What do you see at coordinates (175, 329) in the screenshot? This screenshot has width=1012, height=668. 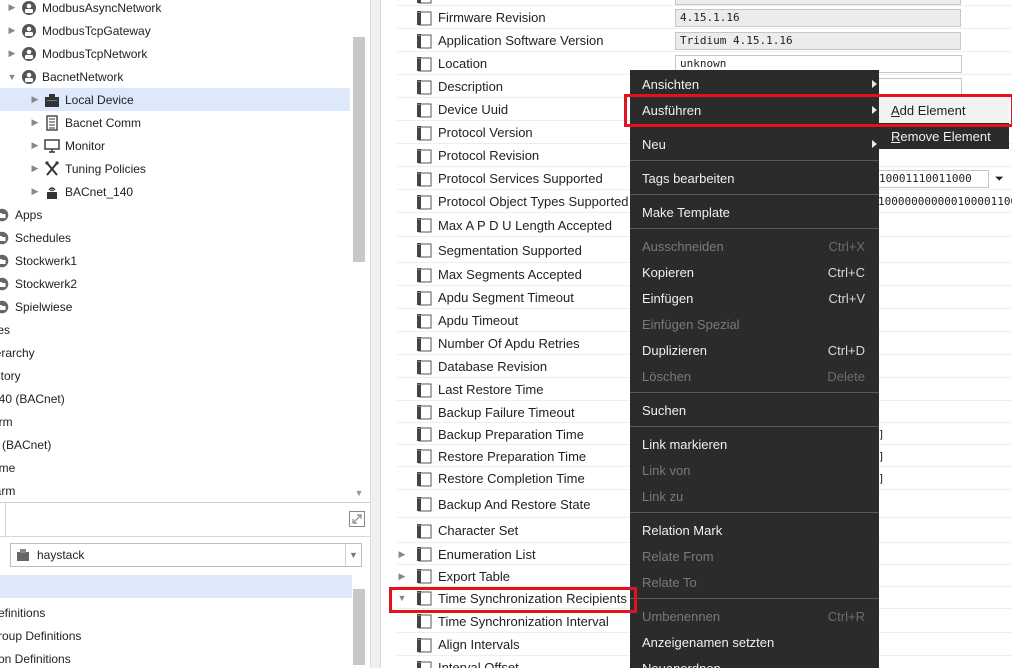 I see `tree-item-iles: iles` at bounding box center [175, 329].